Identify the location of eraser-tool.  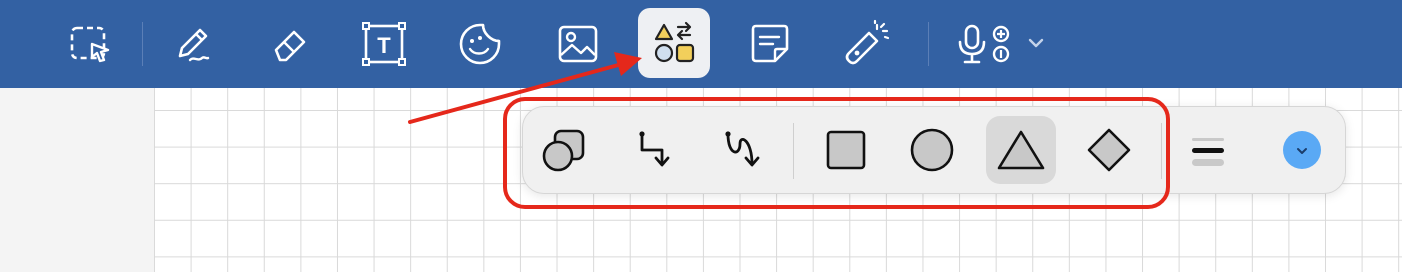
(290, 44).